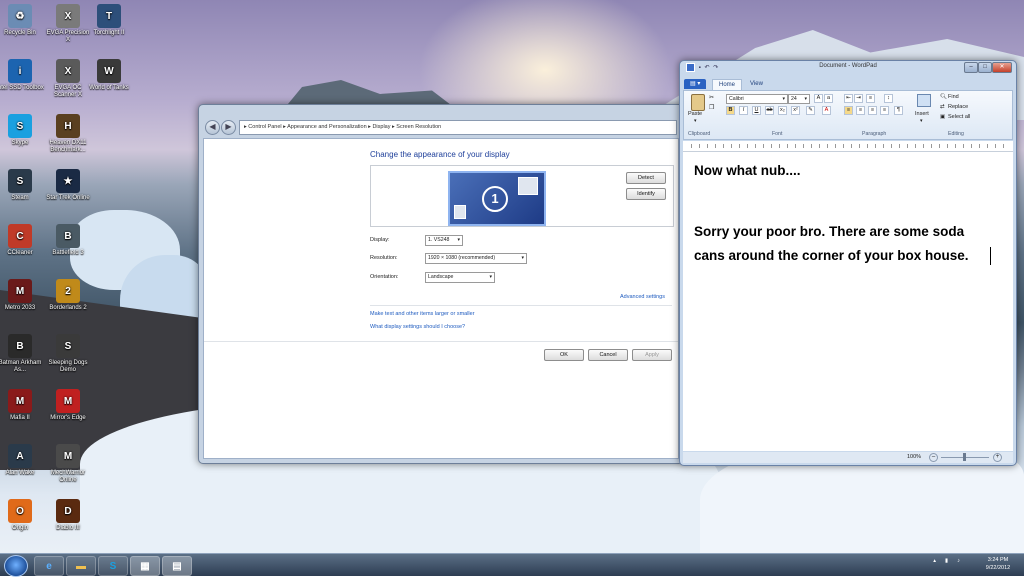  Describe the element at coordinates (943, 97) in the screenshot. I see `find-icon: 🔍︎` at that location.